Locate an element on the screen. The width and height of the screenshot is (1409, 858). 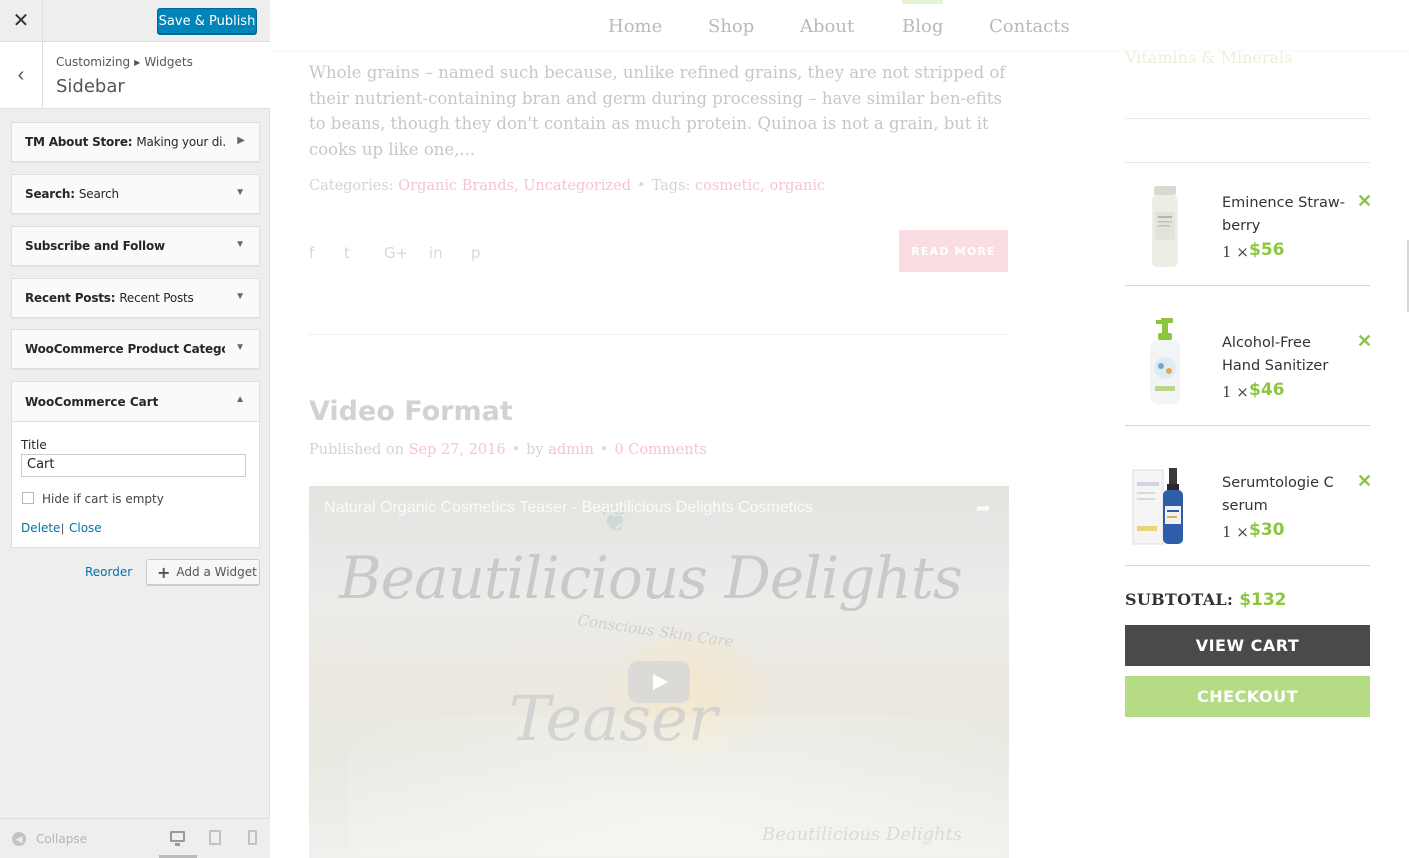
linkedin-icon: in is located at coordinates (436, 253).